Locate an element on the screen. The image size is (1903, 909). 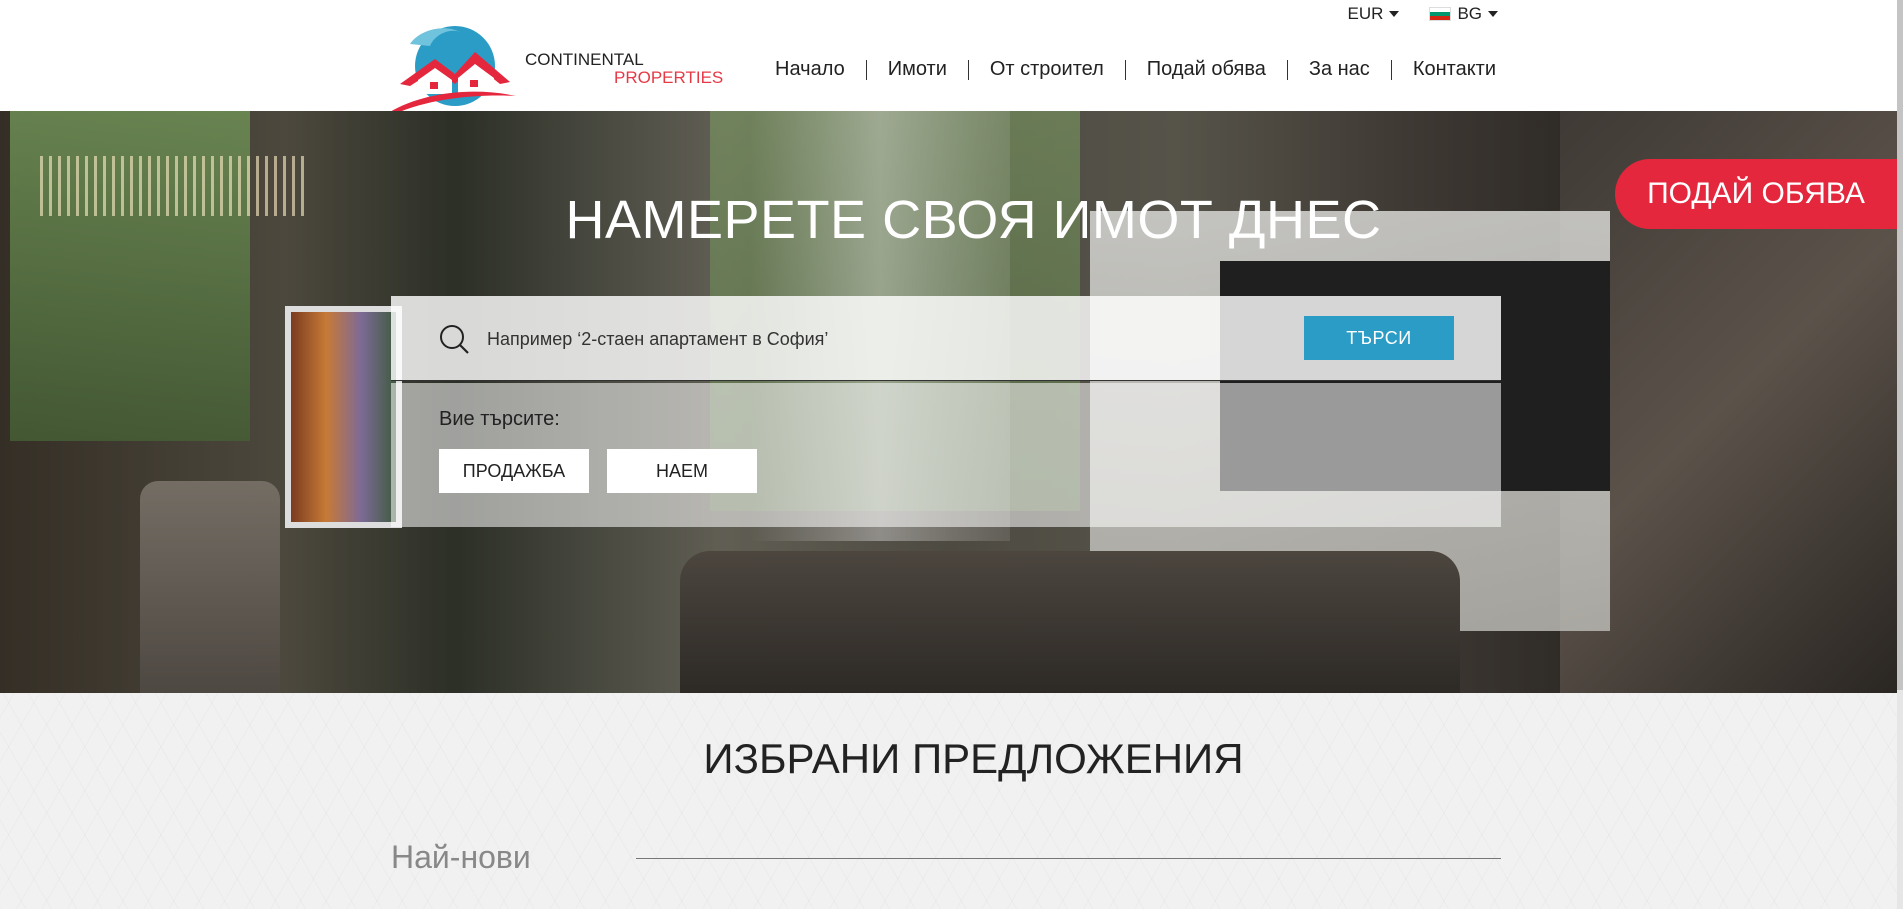
language-selector: BG is located at coordinates (1463, 14).